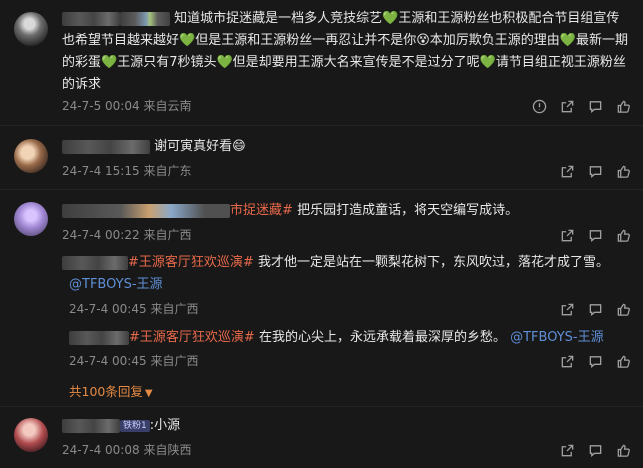 This screenshot has width=643, height=468. Describe the element at coordinates (342, 426) in the screenshot. I see `comment-text: 铁粉1:小源` at that location.